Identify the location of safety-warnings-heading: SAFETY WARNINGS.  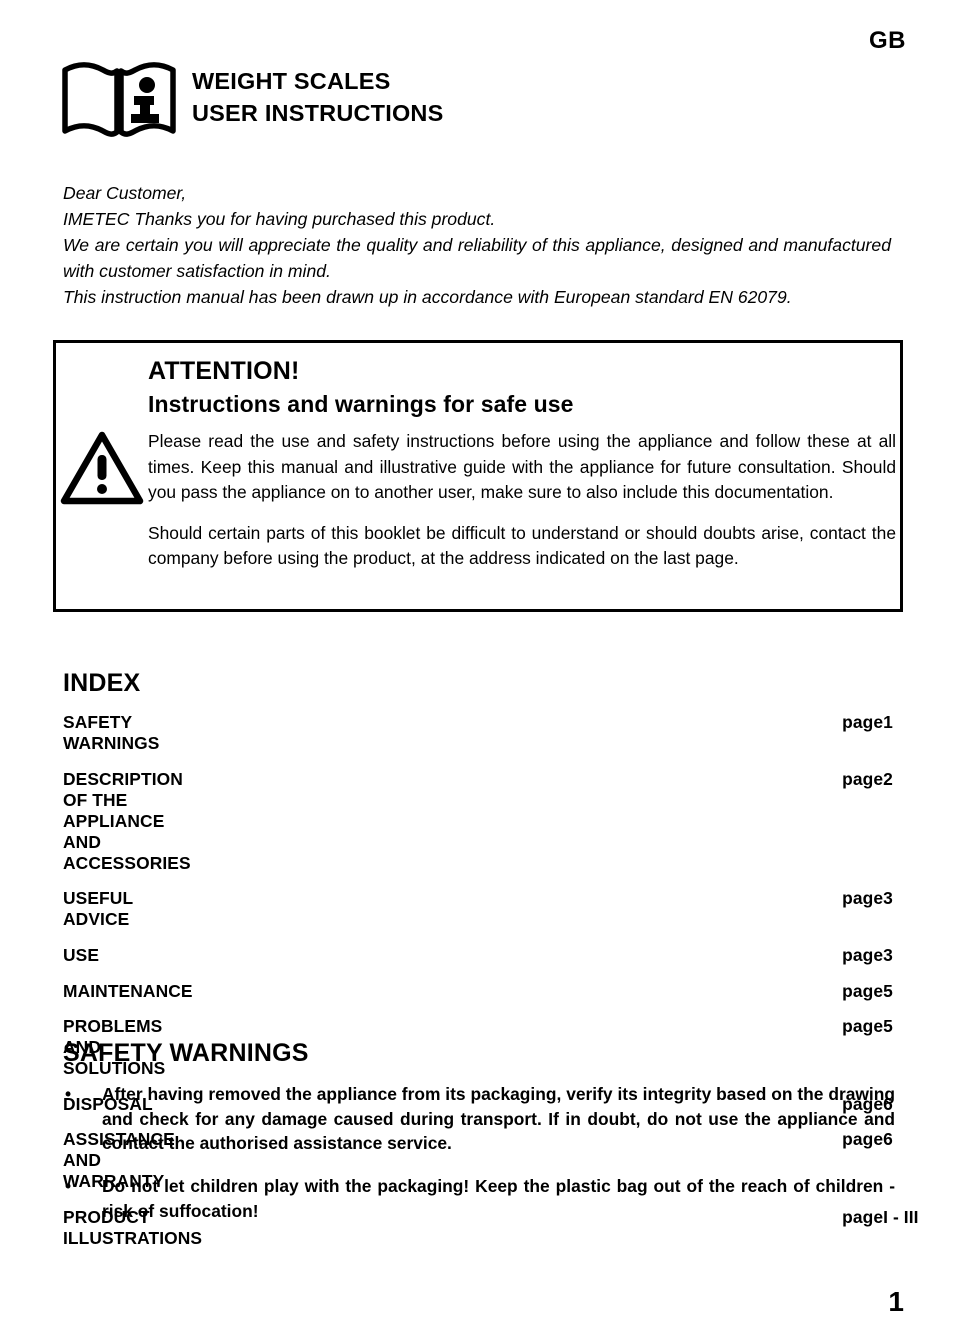
(186, 1053).